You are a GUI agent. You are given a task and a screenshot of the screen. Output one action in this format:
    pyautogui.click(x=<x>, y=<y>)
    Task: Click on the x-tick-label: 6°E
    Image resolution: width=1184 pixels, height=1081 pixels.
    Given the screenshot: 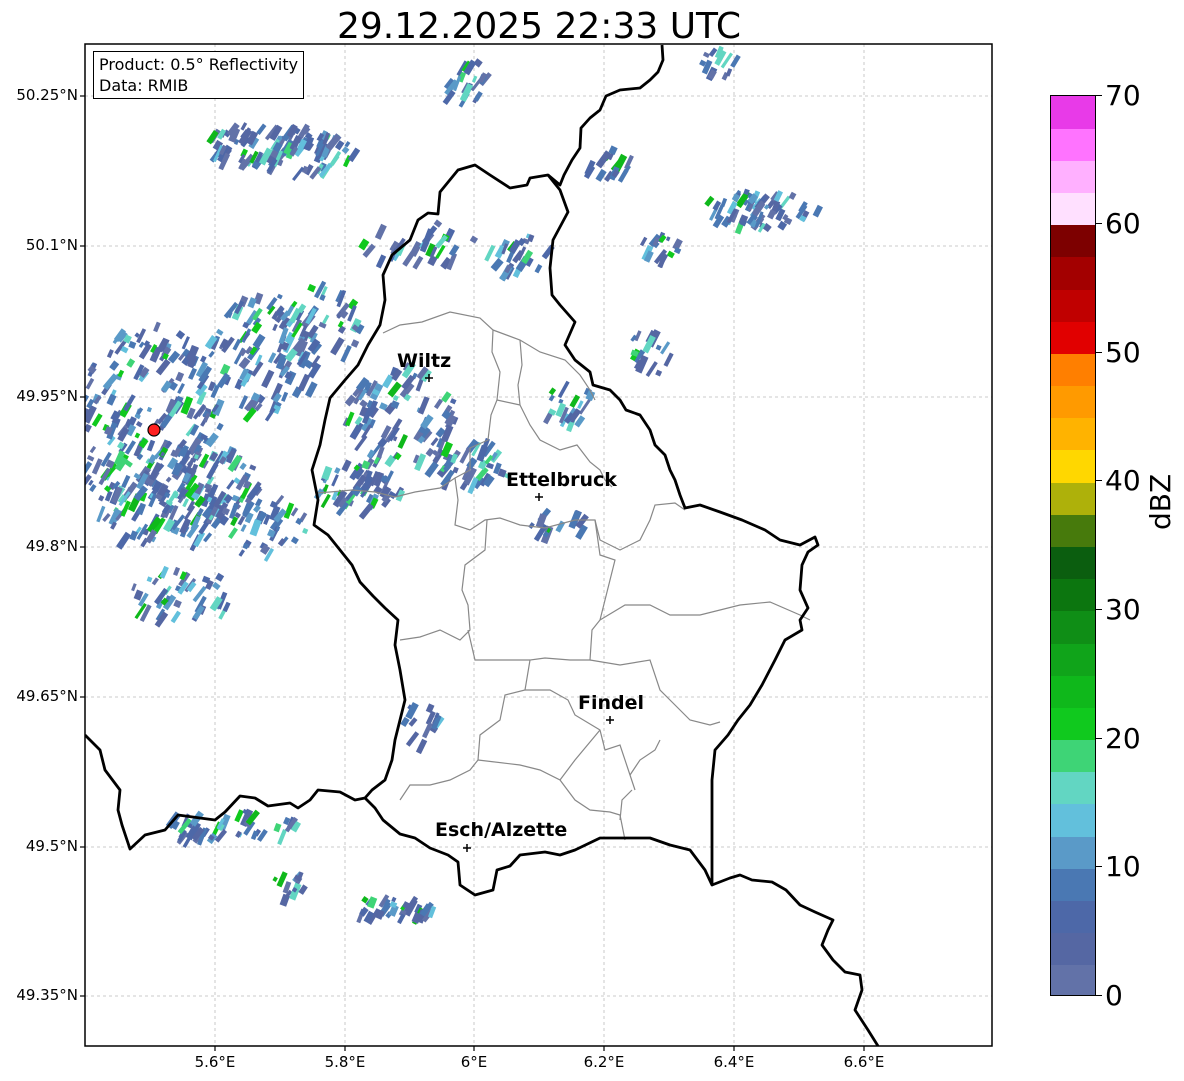 What is the action you would take?
    pyautogui.click(x=474, y=1062)
    